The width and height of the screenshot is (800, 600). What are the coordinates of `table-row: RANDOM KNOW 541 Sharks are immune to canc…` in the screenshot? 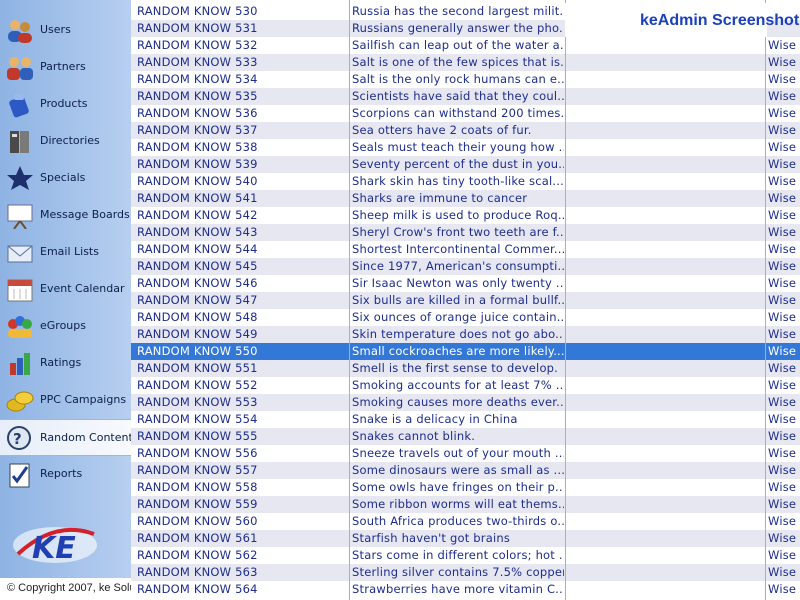 It's located at (465, 198).